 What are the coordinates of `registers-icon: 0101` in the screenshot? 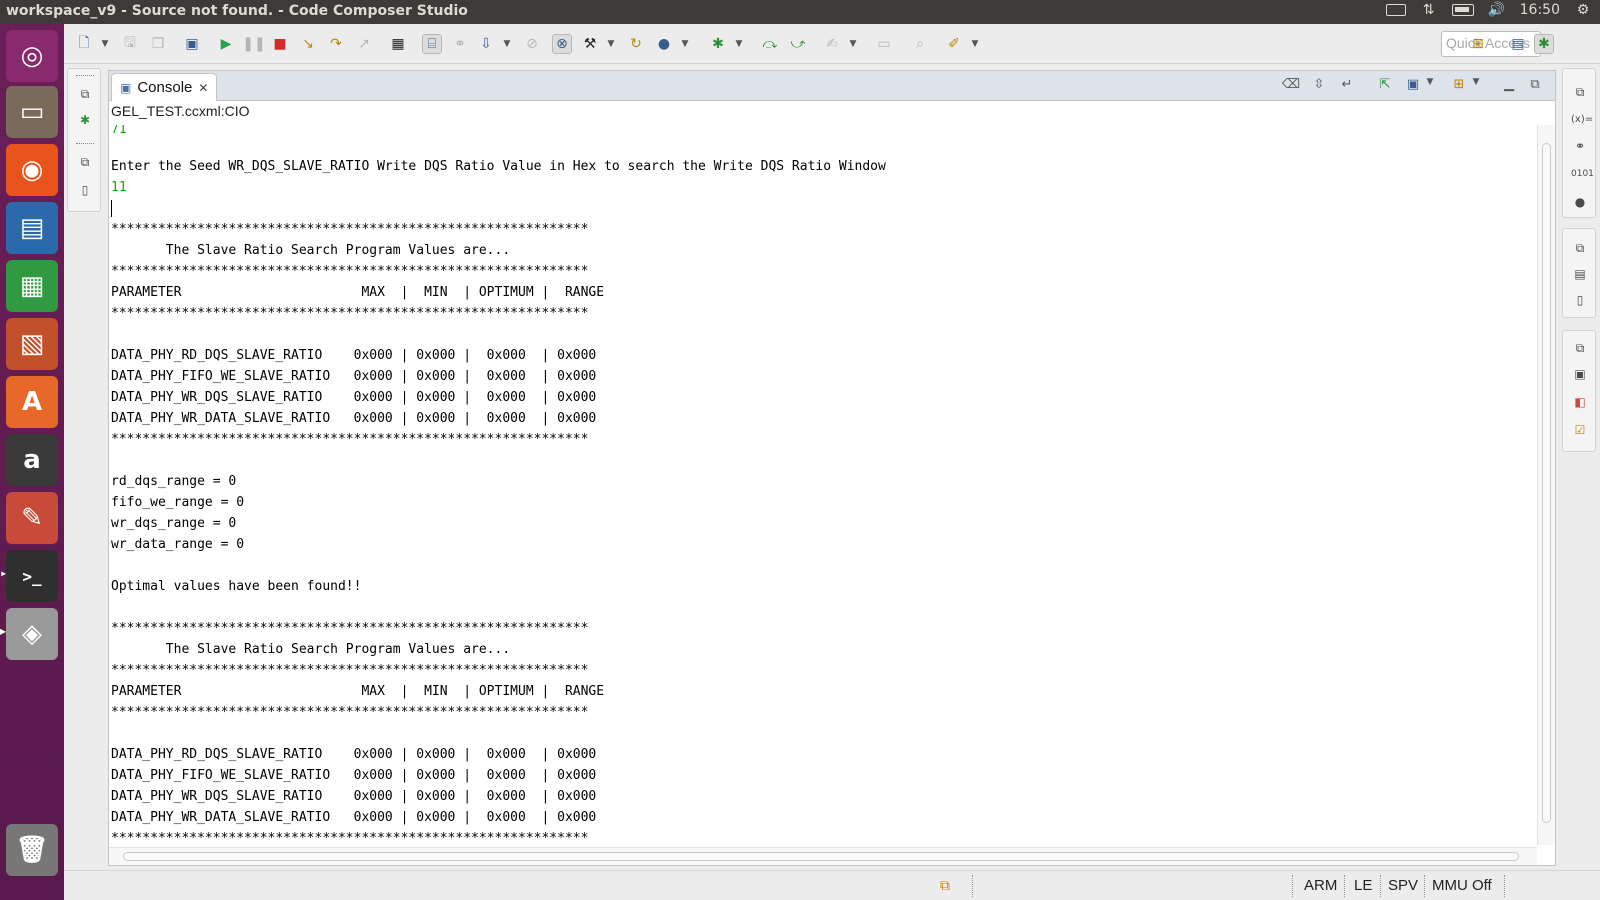 It's located at (1582, 174).